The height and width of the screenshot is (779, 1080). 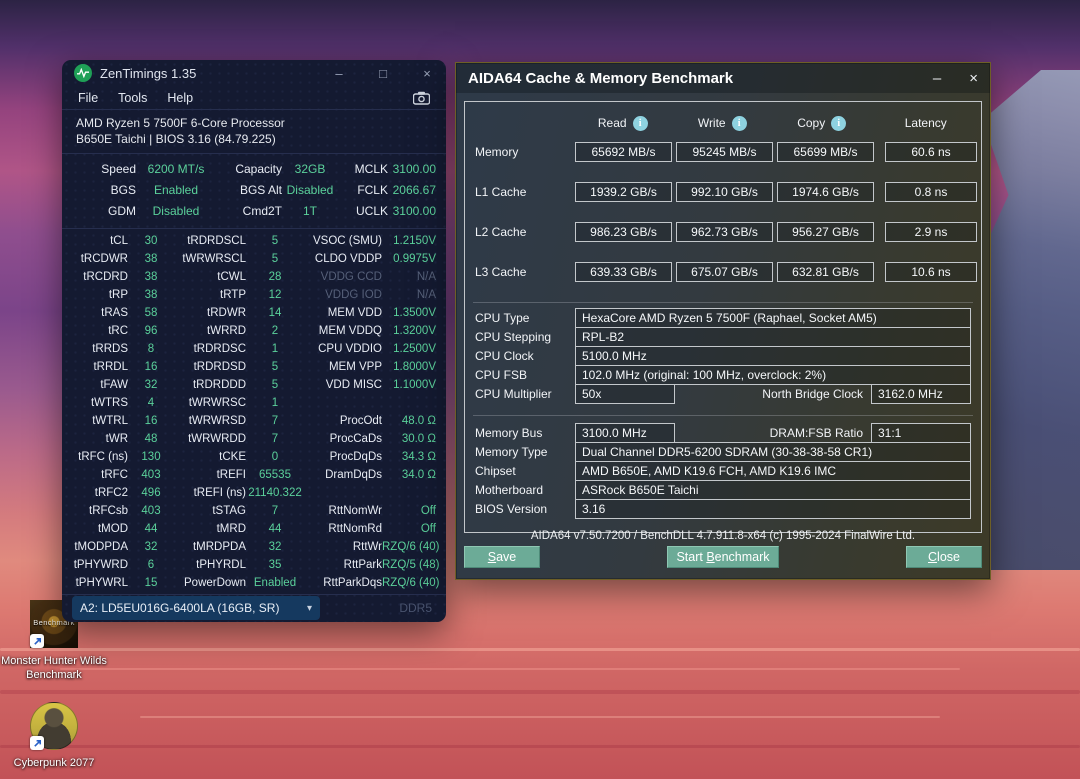 I want to click on latency-value: 60.6 ns, so click(x=931, y=152).